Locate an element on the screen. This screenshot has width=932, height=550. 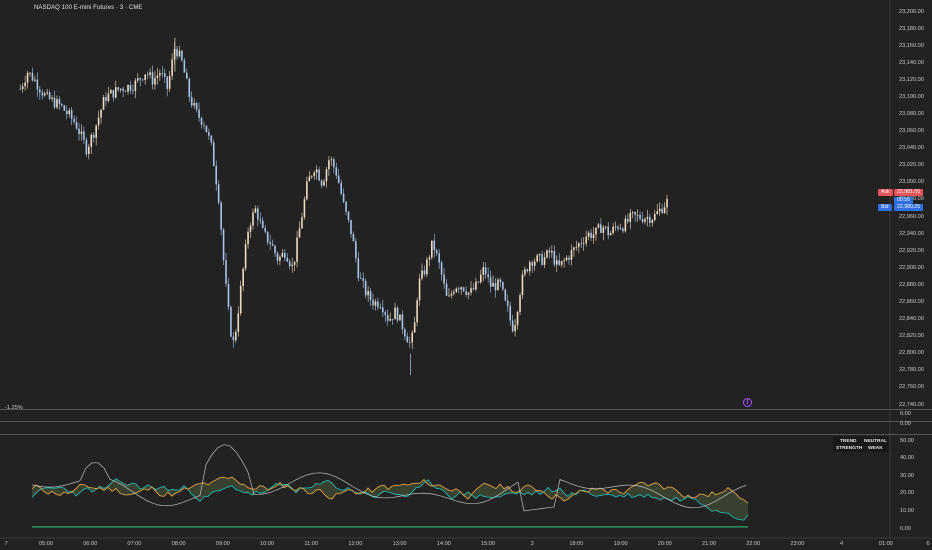
price-tick-label: 23,060.00 is located at coordinates (911, 131).